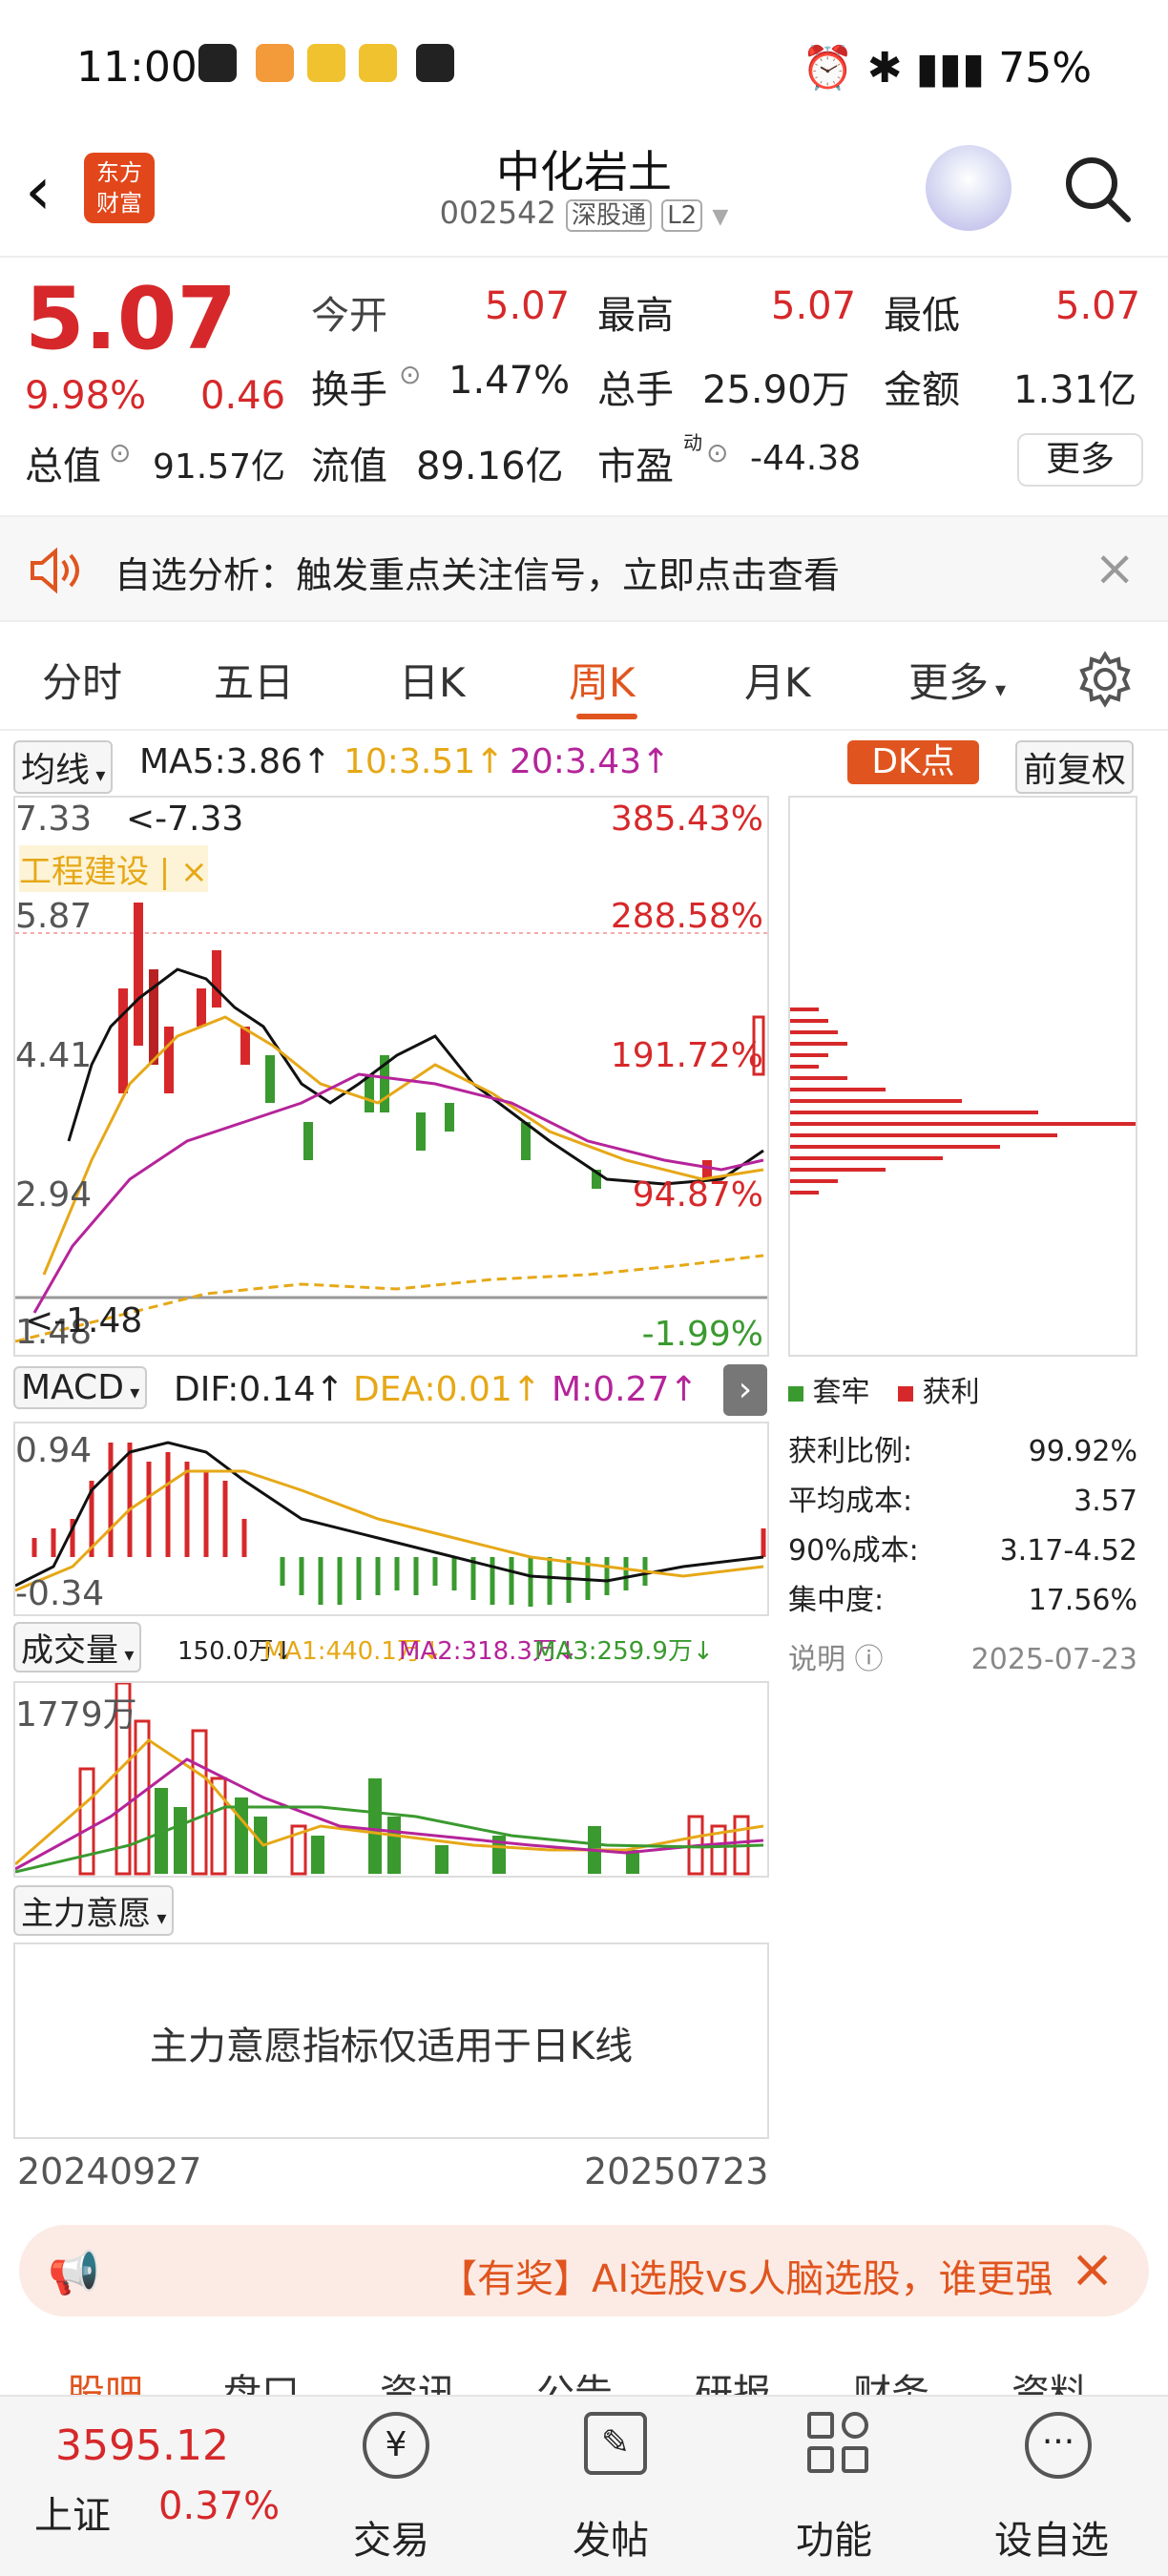  What do you see at coordinates (396, 2445) in the screenshot?
I see `yen-icon: ¥` at bounding box center [396, 2445].